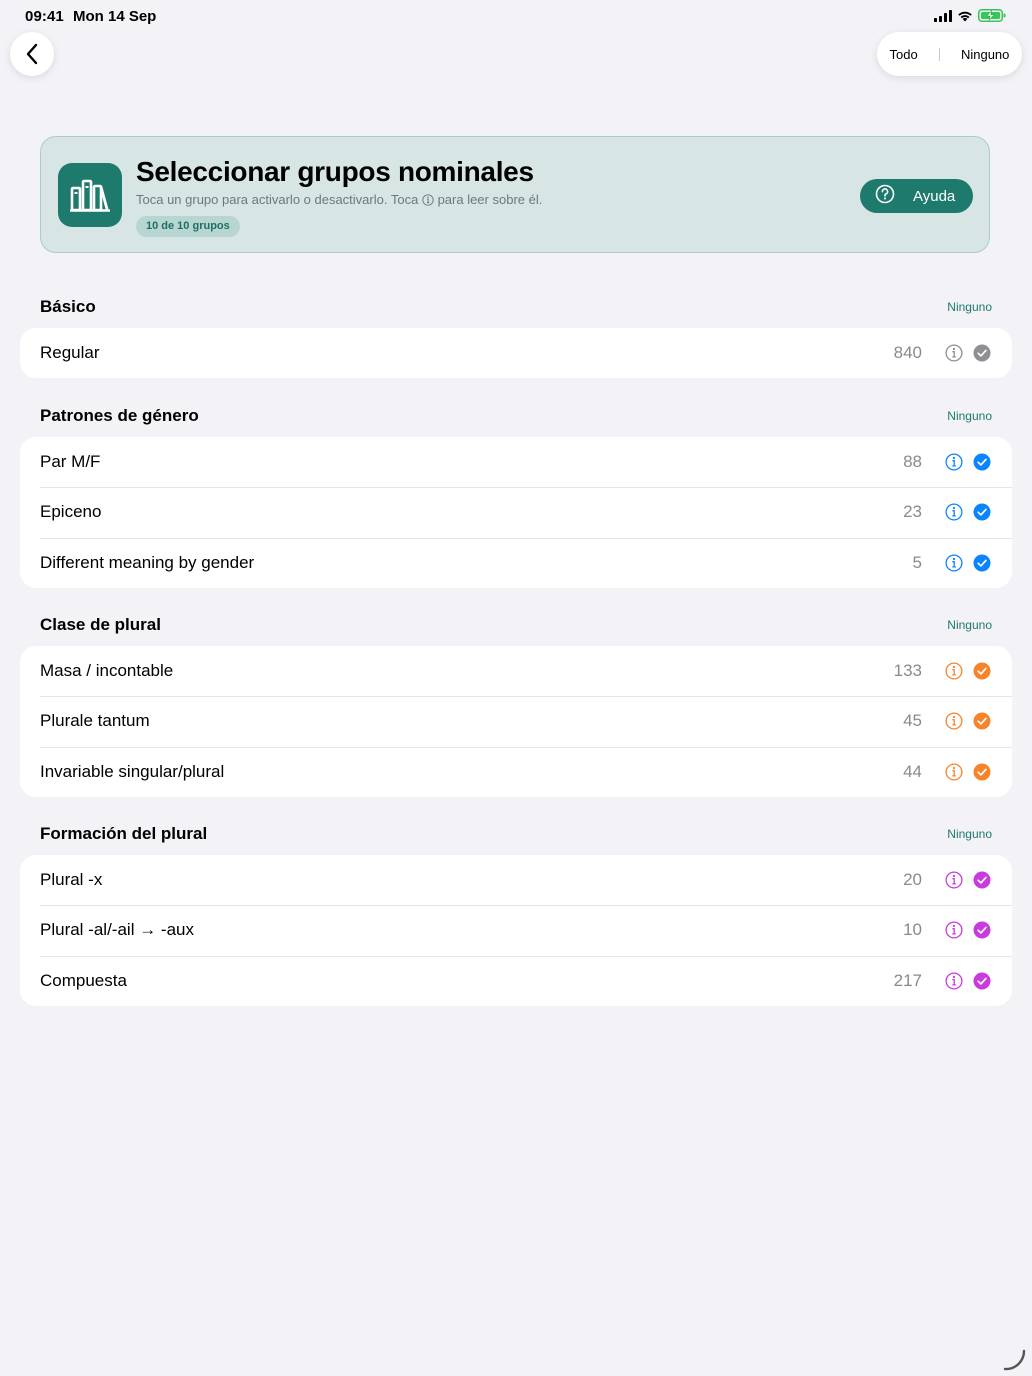 This screenshot has height=1376, width=1032. What do you see at coordinates (934, 196) in the screenshot?
I see `help-label: Ayuda` at bounding box center [934, 196].